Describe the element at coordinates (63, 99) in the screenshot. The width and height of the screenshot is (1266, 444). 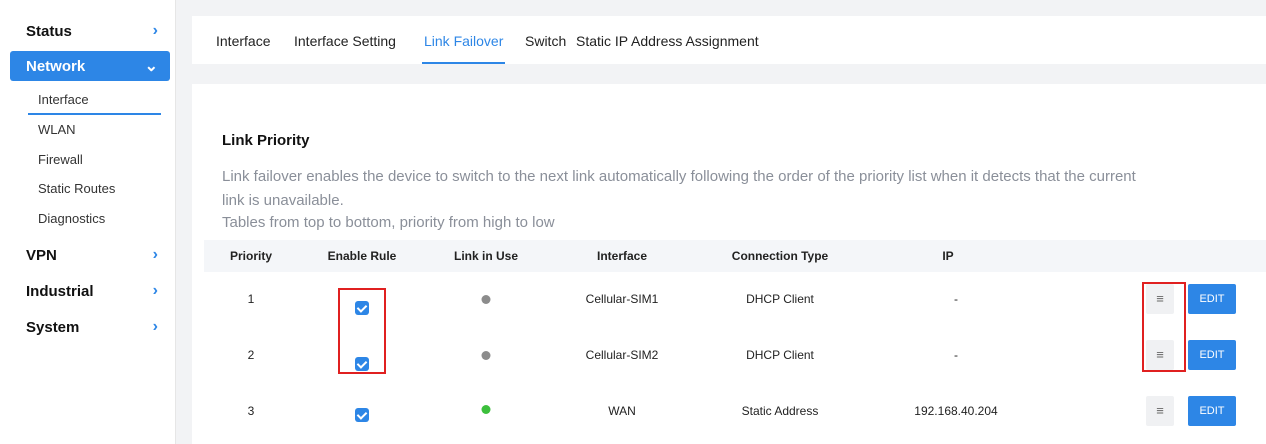
I see `sidebar-item-interface: Interface` at that location.